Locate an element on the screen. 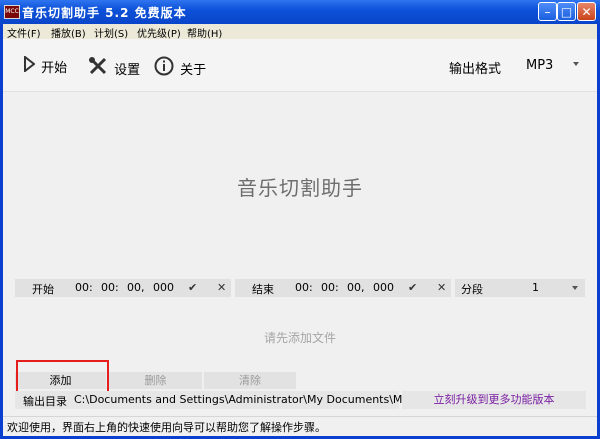  start-tool-button: 开始 is located at coordinates (45, 65).